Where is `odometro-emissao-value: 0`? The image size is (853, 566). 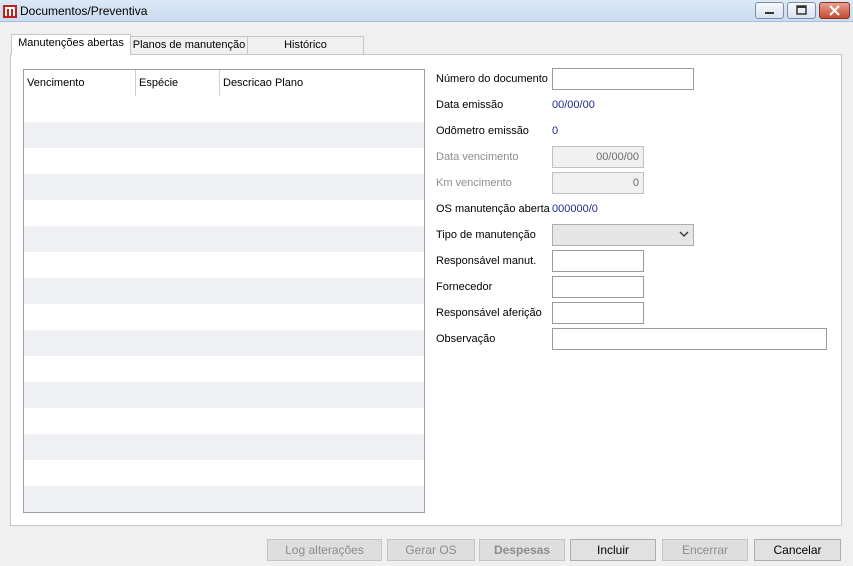 odometro-emissao-value: 0 is located at coordinates (555, 131).